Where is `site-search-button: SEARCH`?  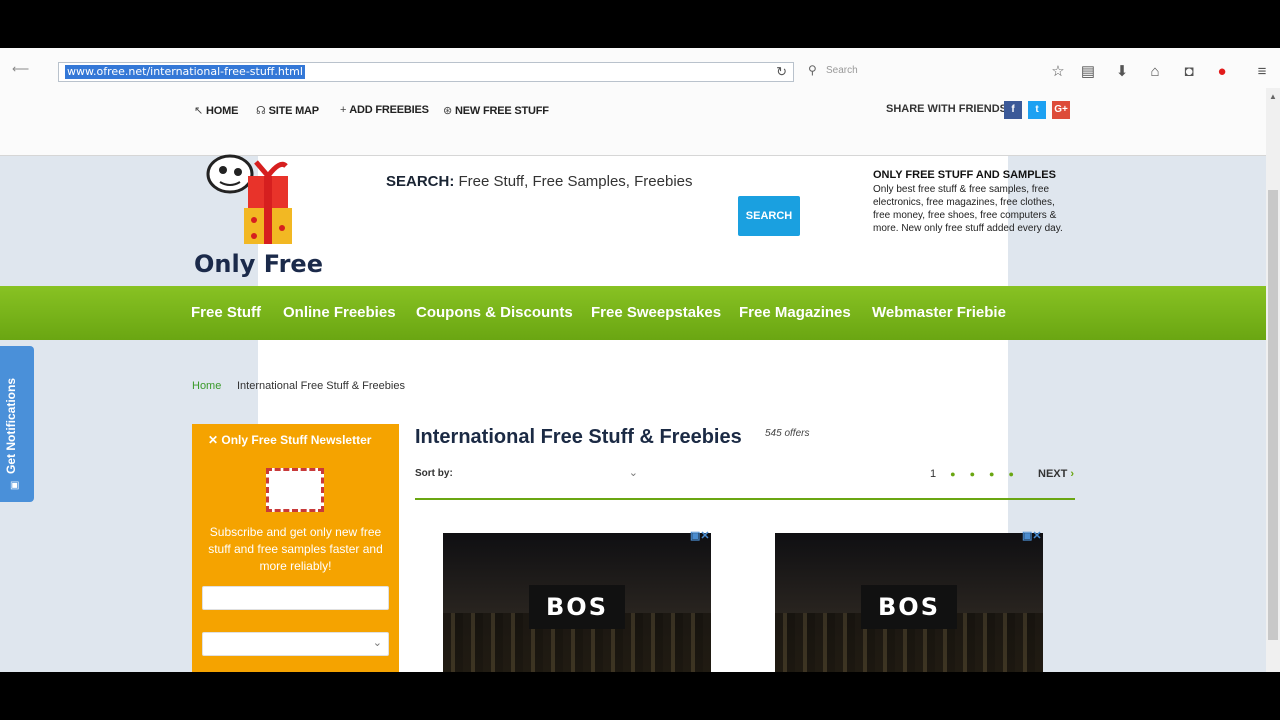 site-search-button: SEARCH is located at coordinates (769, 216).